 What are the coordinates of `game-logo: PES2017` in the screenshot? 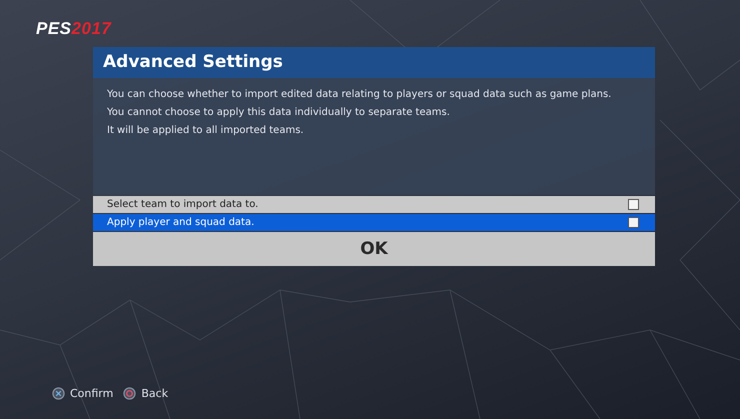 It's located at (74, 29).